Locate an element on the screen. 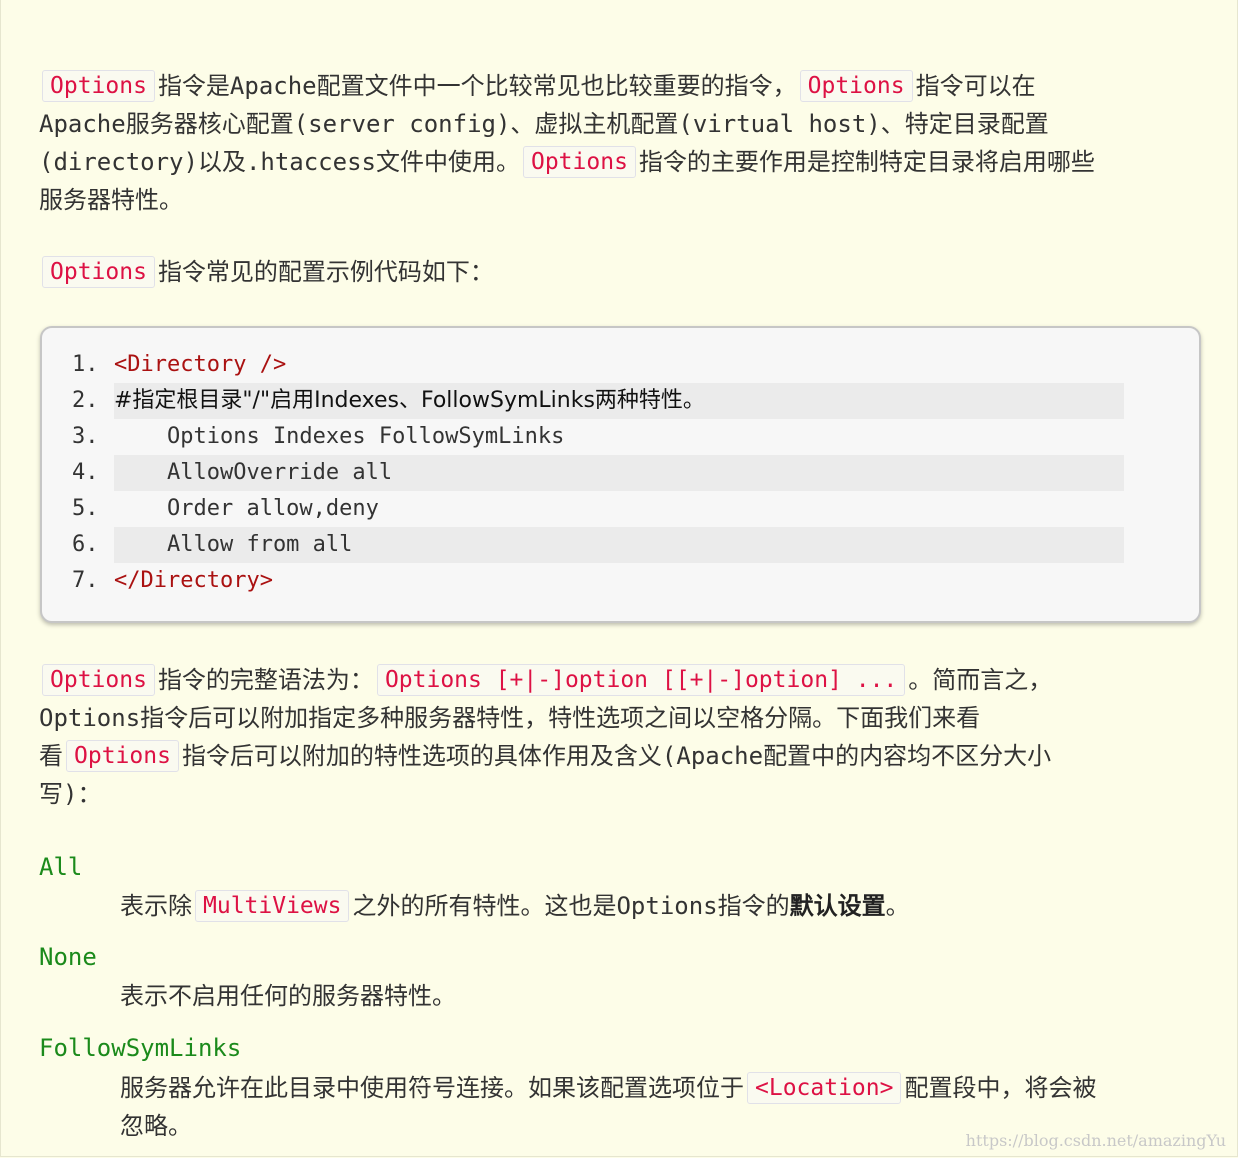 The width and height of the screenshot is (1238, 1158). line-number: 5. is located at coordinates (85, 508).